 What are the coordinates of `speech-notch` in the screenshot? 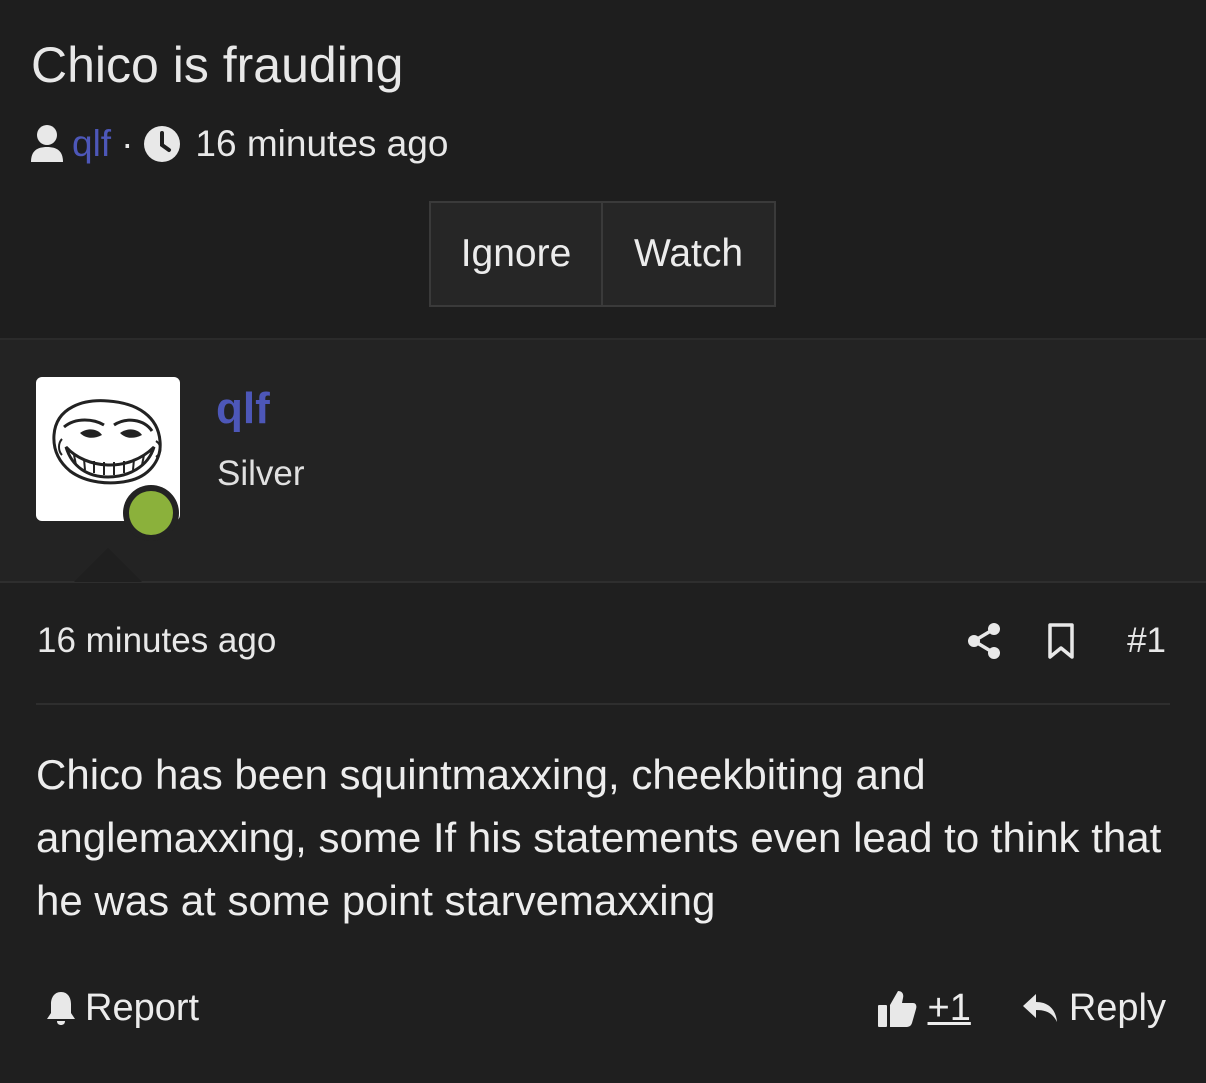 It's located at (108, 565).